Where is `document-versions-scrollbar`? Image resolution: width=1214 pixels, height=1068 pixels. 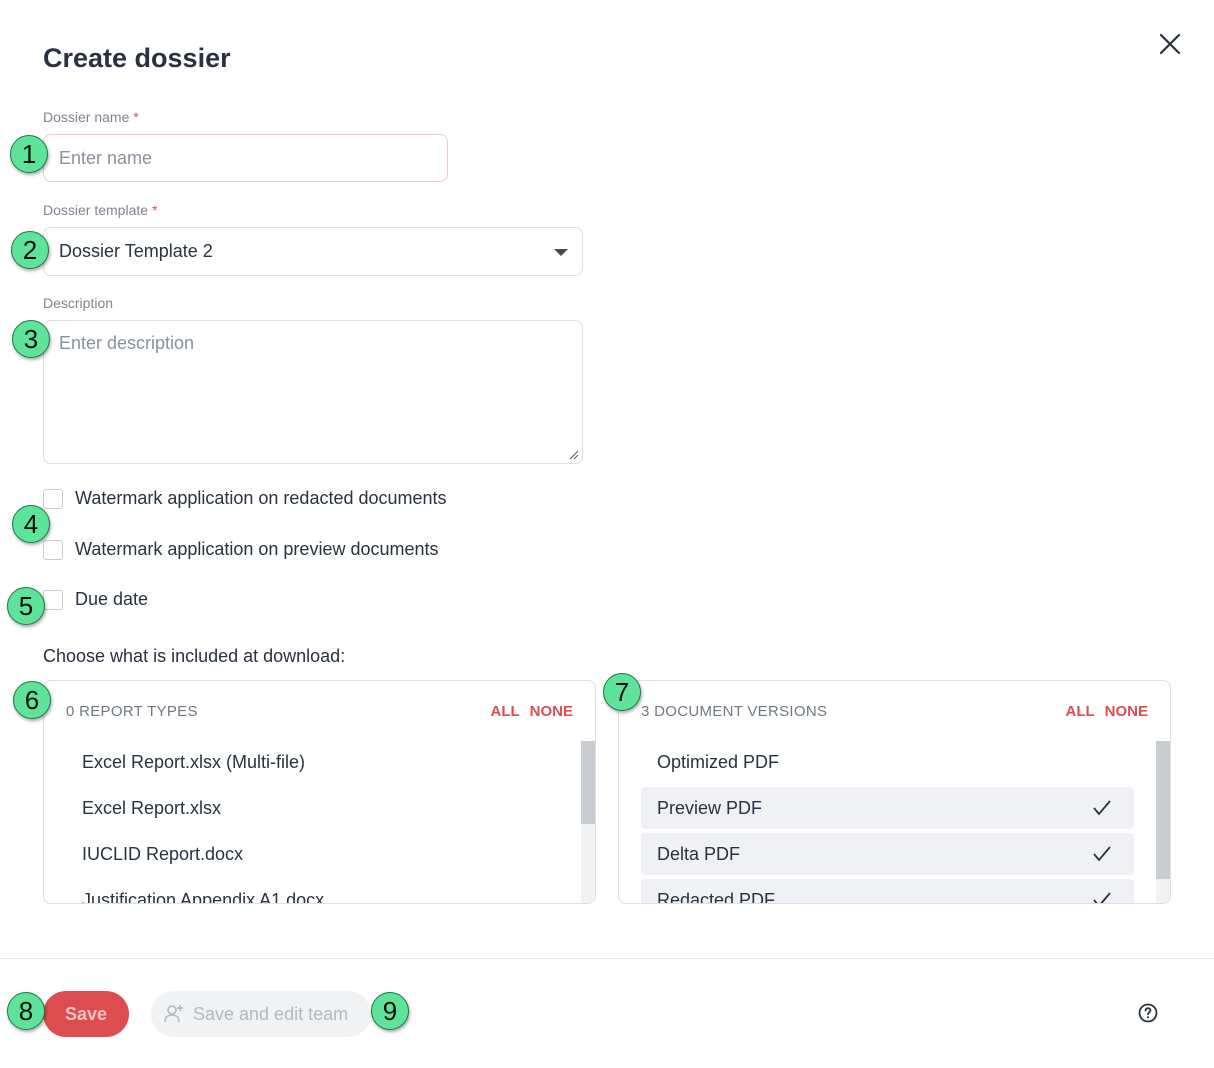 document-versions-scrollbar is located at coordinates (1163, 822).